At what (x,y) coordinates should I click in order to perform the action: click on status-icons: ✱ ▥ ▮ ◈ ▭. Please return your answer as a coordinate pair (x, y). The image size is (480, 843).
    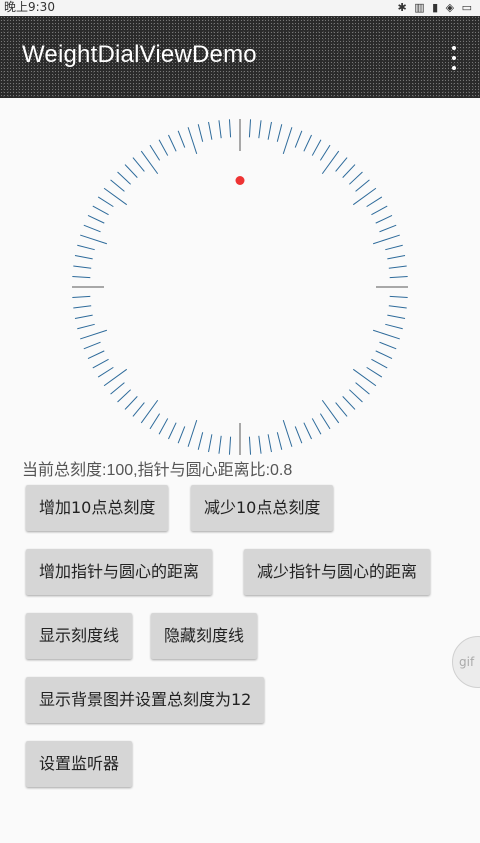
    Looking at the image, I should click on (435, 7).